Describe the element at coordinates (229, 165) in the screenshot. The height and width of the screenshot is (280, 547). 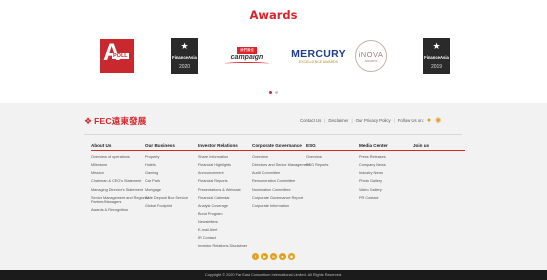
I see `footer-link: Financial Highlights` at that location.